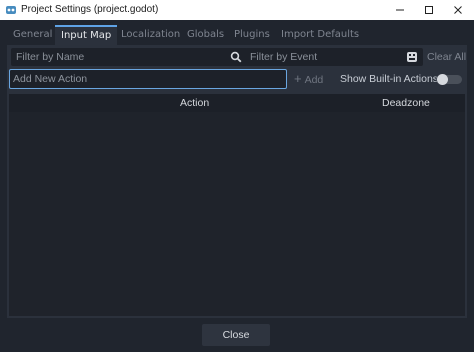  I want to click on title-bar: Project Settings (project.godot), so click(237, 10).